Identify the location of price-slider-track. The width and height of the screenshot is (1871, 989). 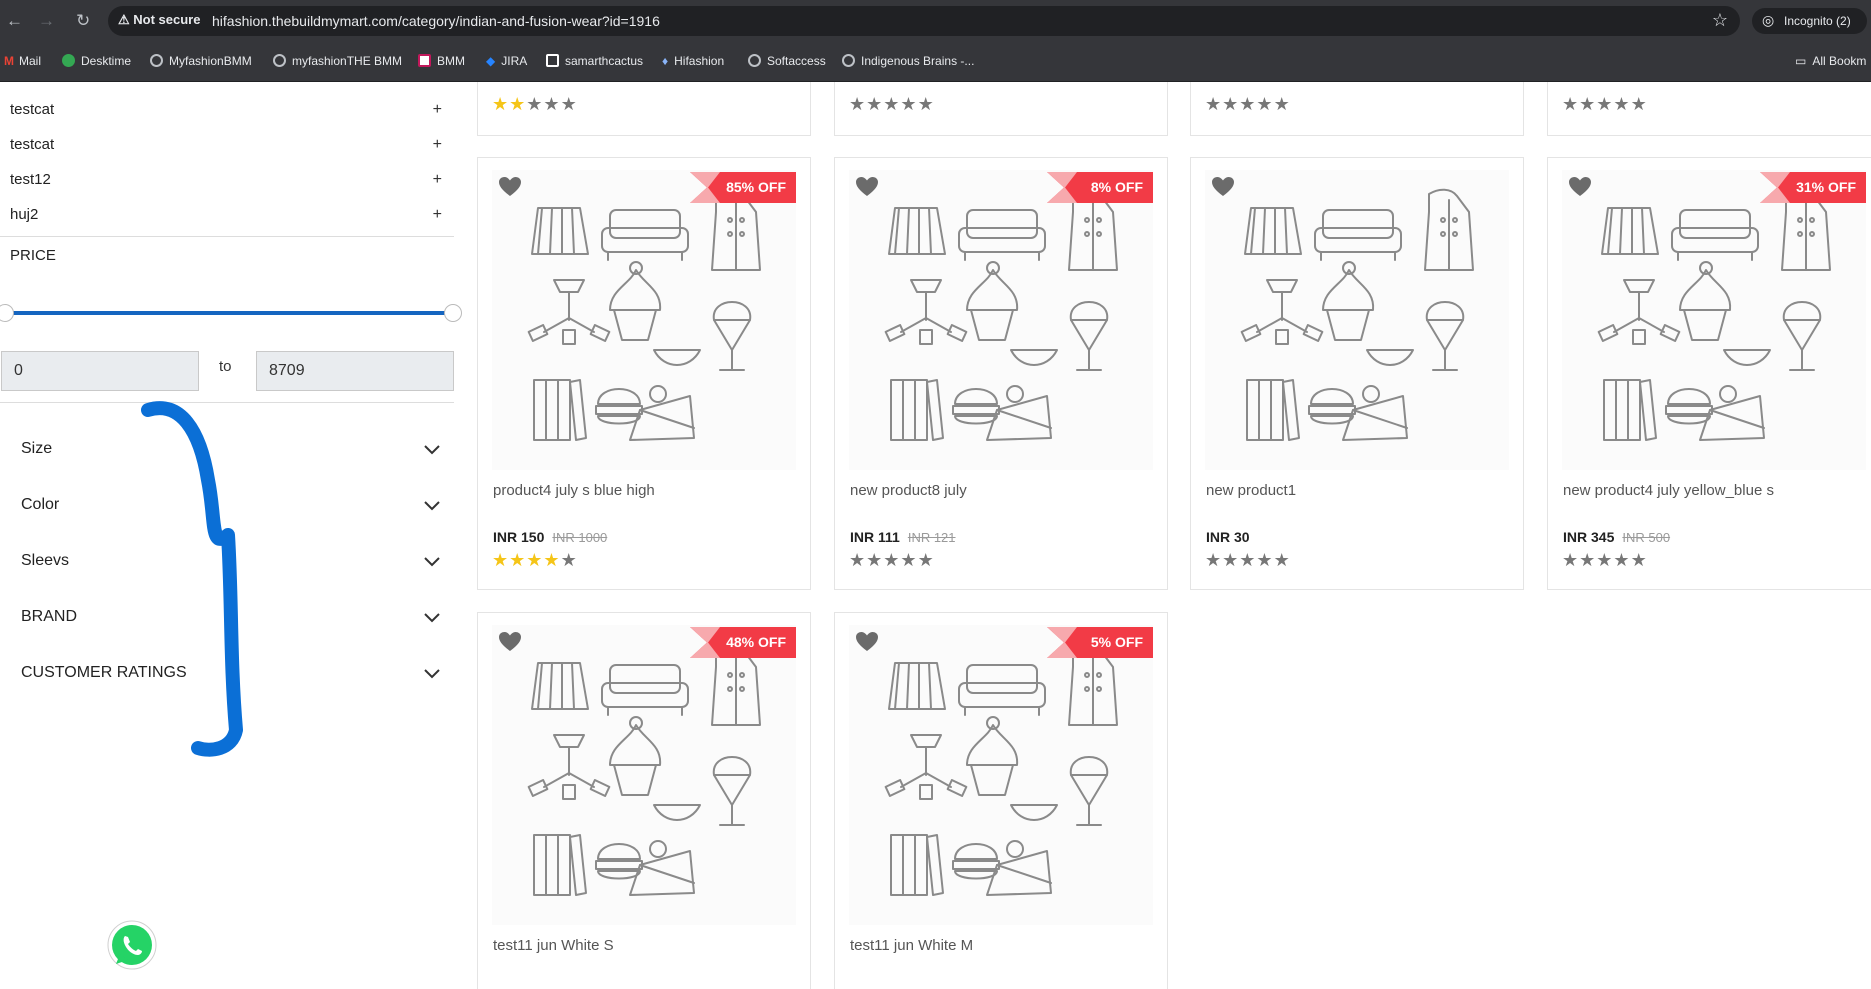
(229, 313).